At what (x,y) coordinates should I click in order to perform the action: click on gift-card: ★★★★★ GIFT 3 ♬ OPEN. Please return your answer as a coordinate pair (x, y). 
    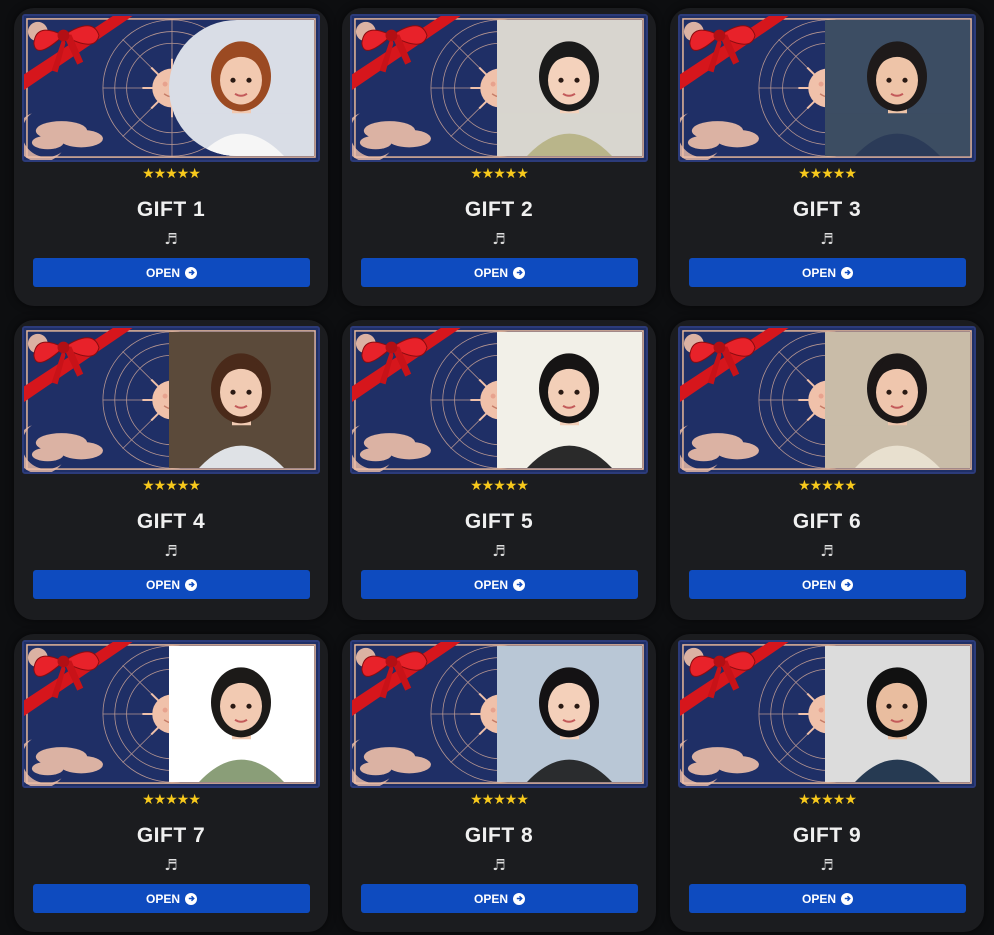
    Looking at the image, I should click on (827, 157).